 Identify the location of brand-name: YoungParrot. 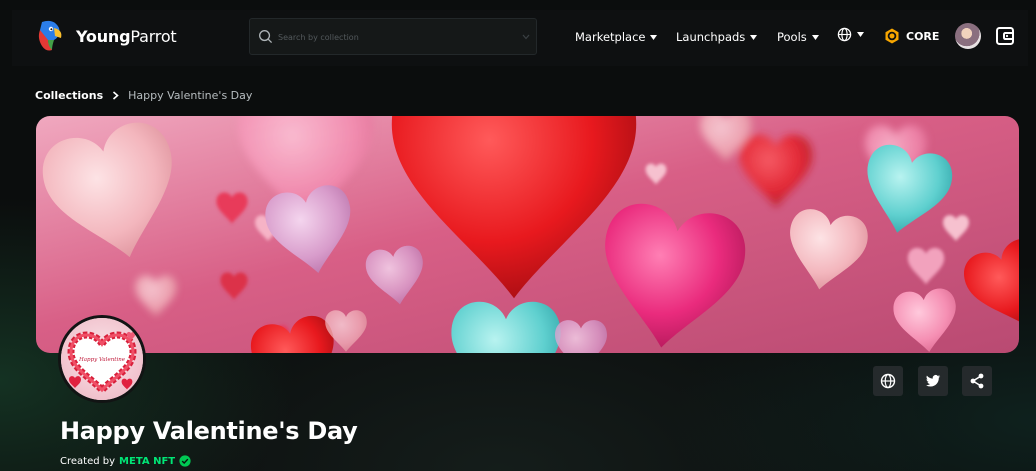
(126, 36).